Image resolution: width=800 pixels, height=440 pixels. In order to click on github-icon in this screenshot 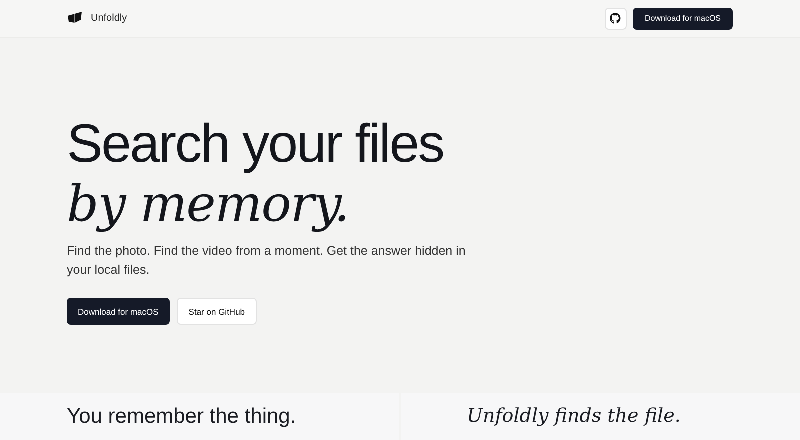, I will do `click(616, 18)`.